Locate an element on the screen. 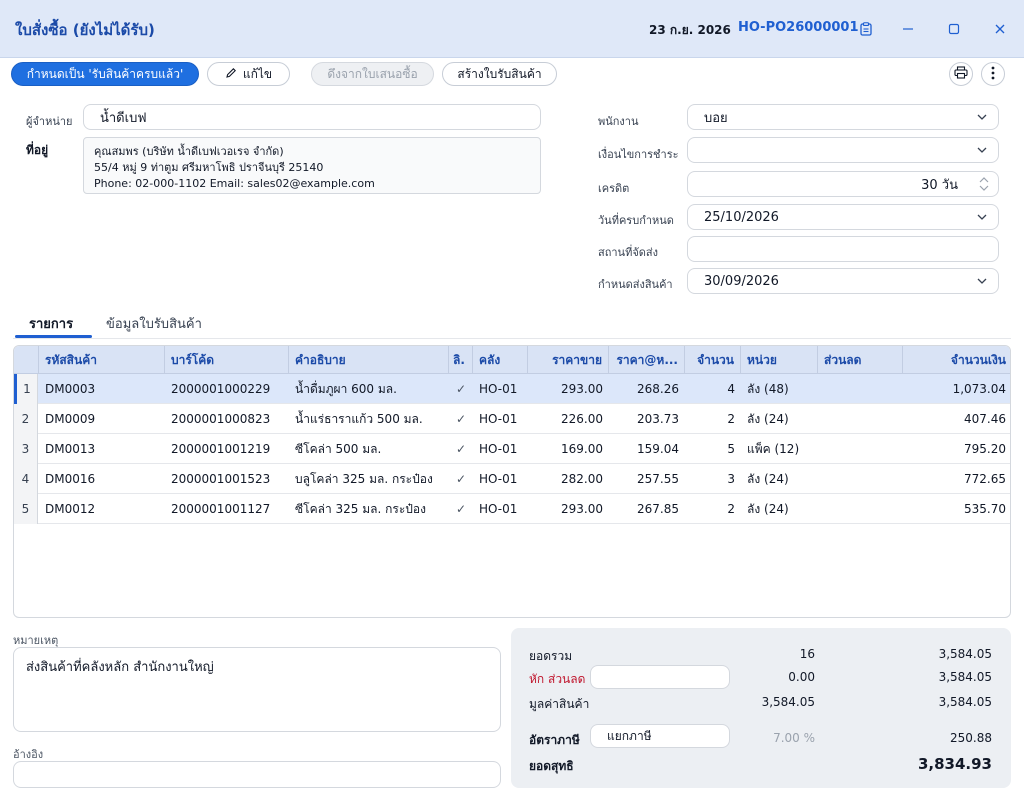 The image size is (1024, 800). cell-qty: 3 is located at coordinates (731, 479).